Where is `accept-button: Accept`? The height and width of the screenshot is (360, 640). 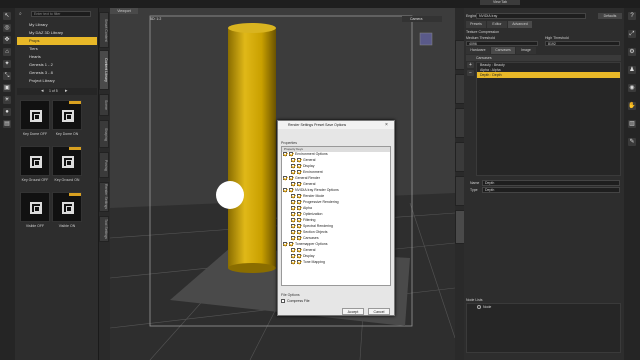 accept-button: Accept is located at coordinates (353, 311).